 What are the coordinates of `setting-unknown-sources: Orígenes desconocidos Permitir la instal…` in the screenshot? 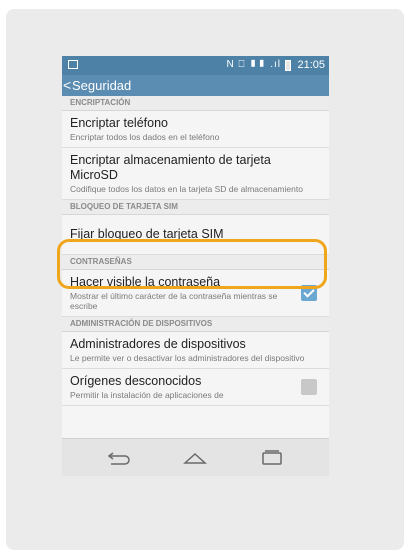 It's located at (195, 387).